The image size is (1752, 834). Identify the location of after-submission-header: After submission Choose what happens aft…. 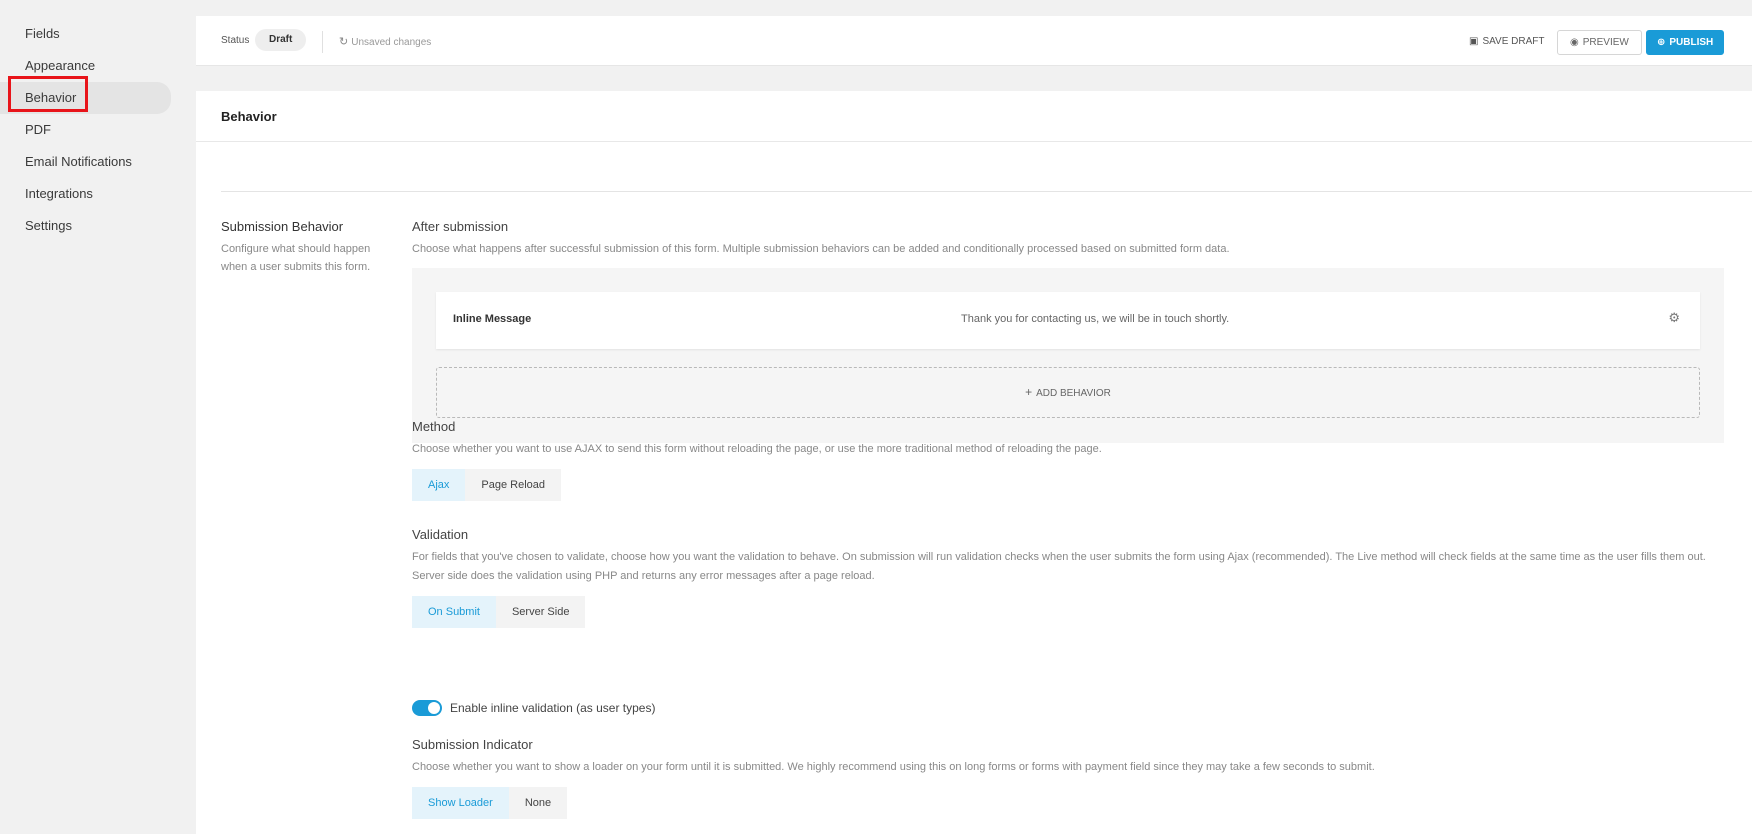
(1068, 239).